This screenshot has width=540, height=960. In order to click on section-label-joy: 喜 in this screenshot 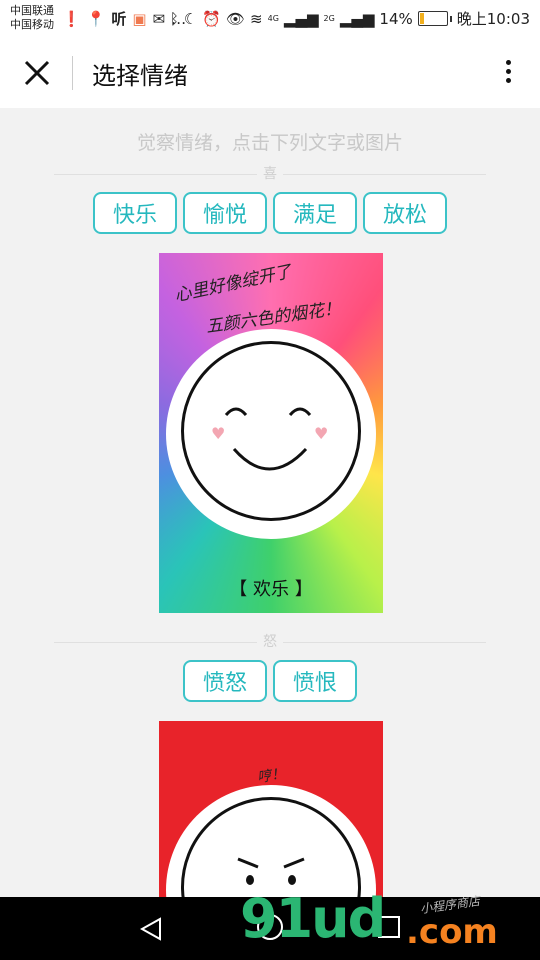, I will do `click(270, 174)`.